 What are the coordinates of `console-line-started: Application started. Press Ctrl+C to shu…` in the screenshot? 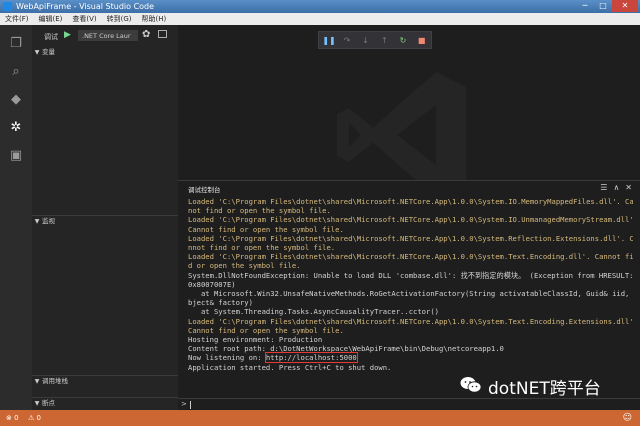 It's located at (290, 367).